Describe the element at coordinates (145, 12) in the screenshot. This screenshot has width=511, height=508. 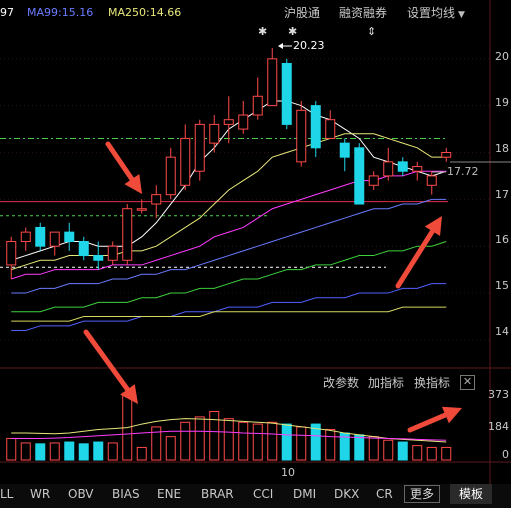
I see `ma250-legend-item: MA250:14.66` at that location.